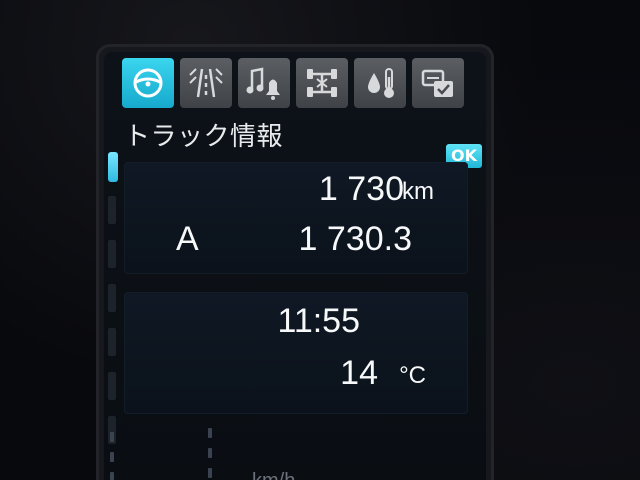  What do you see at coordinates (412, 375) in the screenshot?
I see `outside-temperature-unit: °C` at bounding box center [412, 375].